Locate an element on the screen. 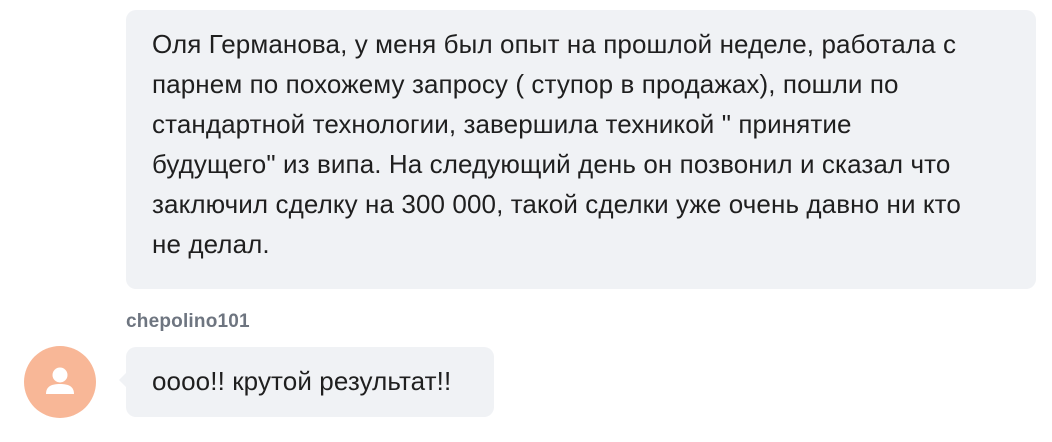 The image size is (1052, 442). user-silhouette-icon is located at coordinates (60, 380).